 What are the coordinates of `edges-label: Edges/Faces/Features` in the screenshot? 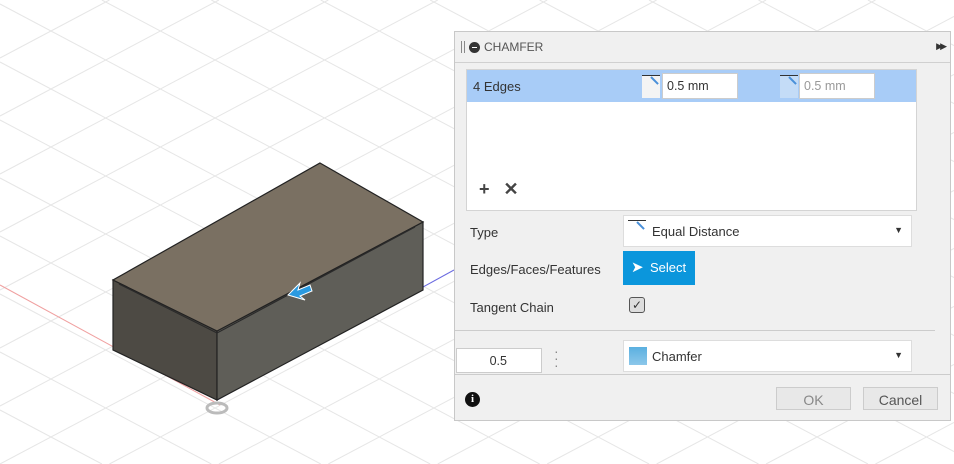 It's located at (535, 269).